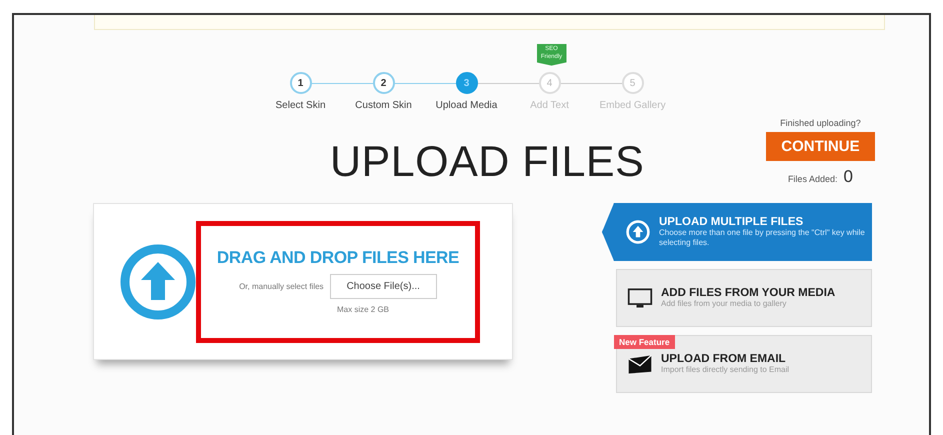 This screenshot has height=435, width=943. What do you see at coordinates (762, 238) in the screenshot?
I see `option-description: Choose more than one file by pressing the "Ctrl" key while selecting files.` at bounding box center [762, 238].